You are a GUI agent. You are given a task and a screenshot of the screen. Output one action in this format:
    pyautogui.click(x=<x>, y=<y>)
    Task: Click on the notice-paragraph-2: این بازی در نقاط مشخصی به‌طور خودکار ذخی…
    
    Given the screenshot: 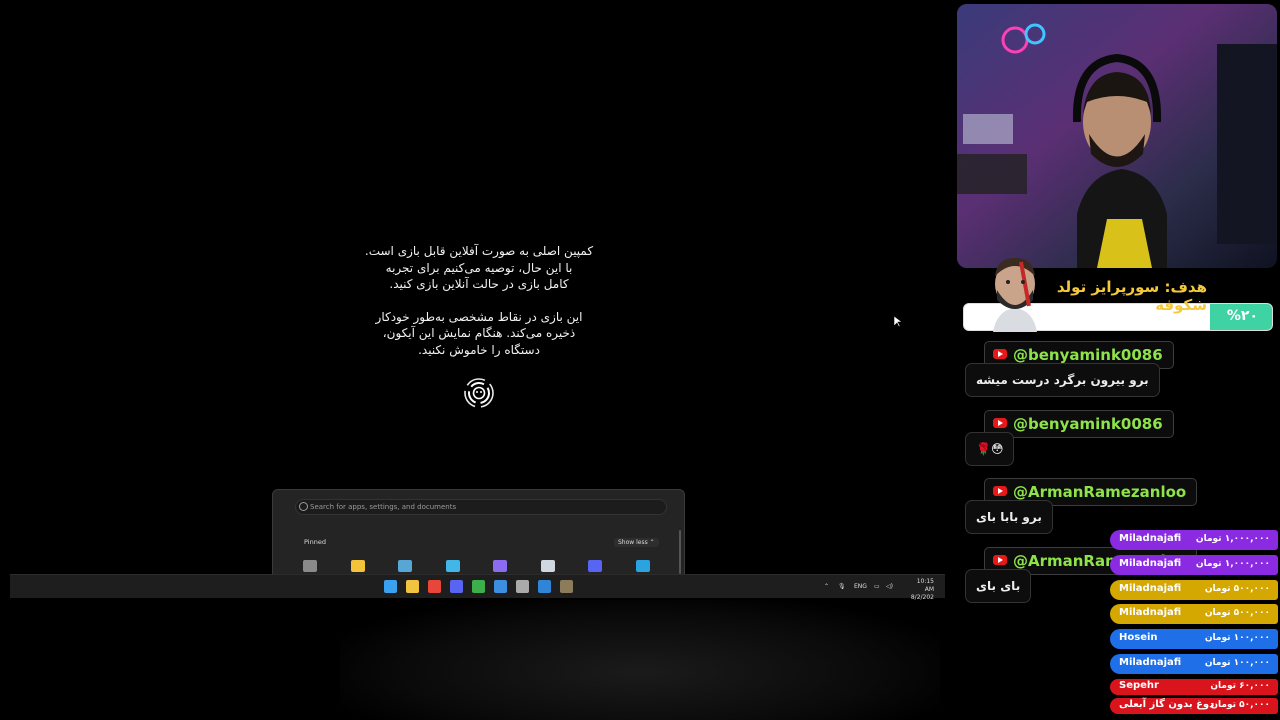 What is the action you would take?
    pyautogui.click(x=479, y=334)
    